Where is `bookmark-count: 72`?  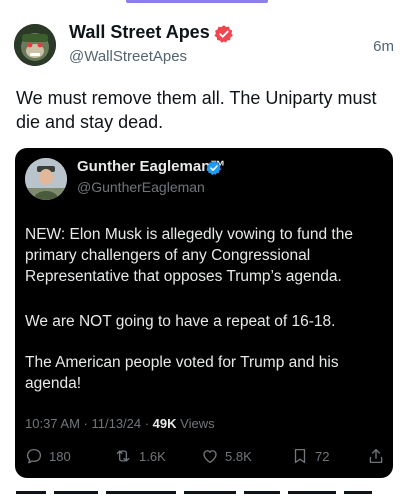
bookmark-count: 72 is located at coordinates (322, 456).